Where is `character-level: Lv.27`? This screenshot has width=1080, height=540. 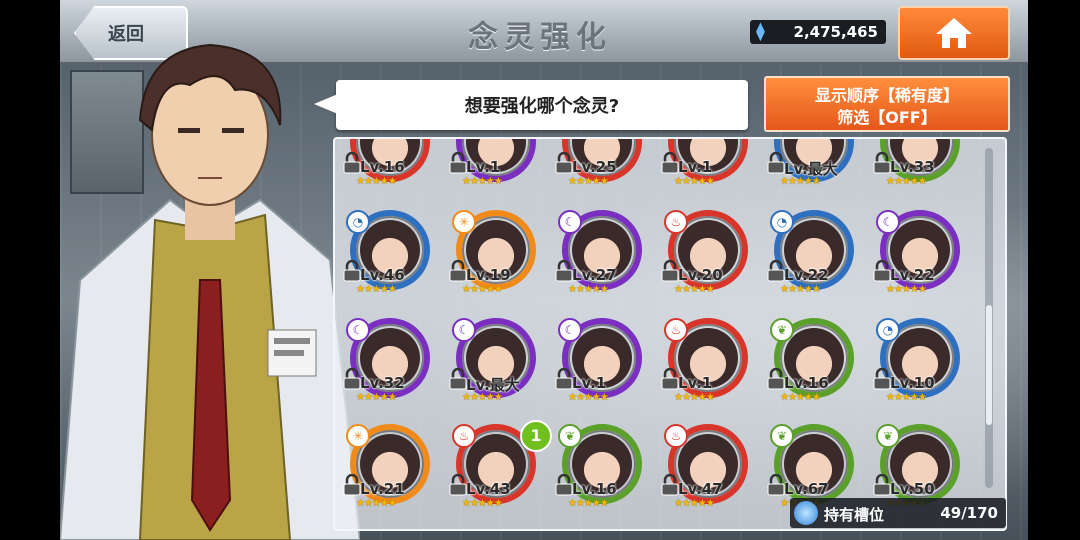
character-level: Lv.27 is located at coordinates (594, 275).